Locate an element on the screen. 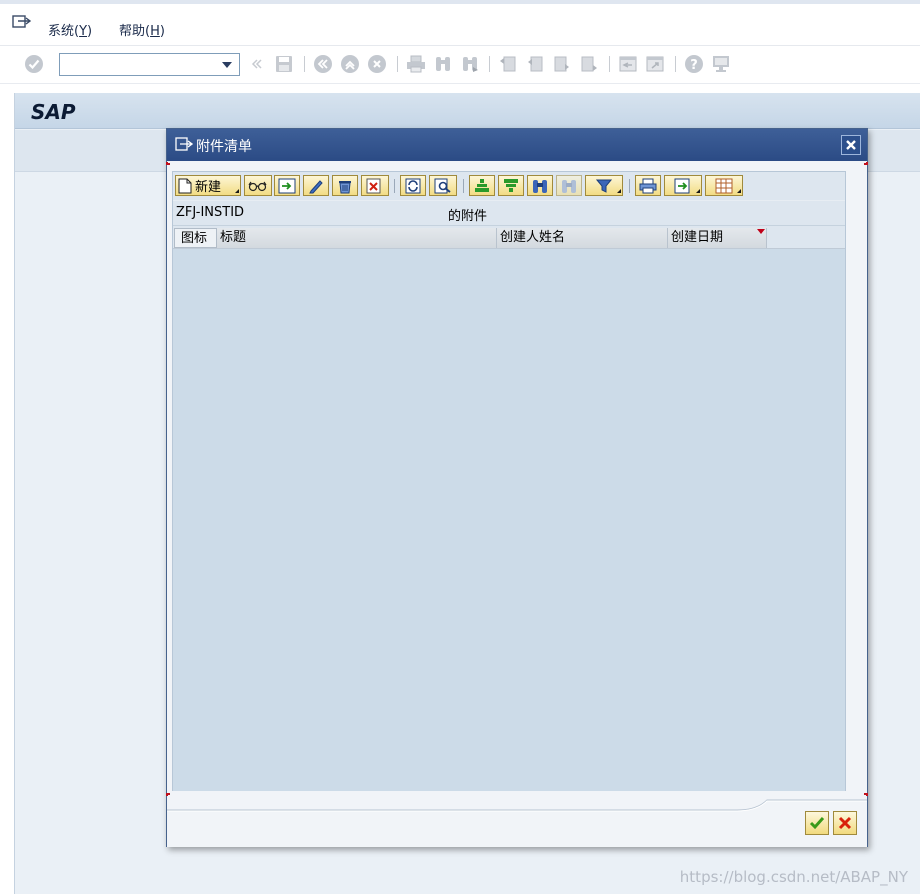  find-icon is located at coordinates (443, 64).